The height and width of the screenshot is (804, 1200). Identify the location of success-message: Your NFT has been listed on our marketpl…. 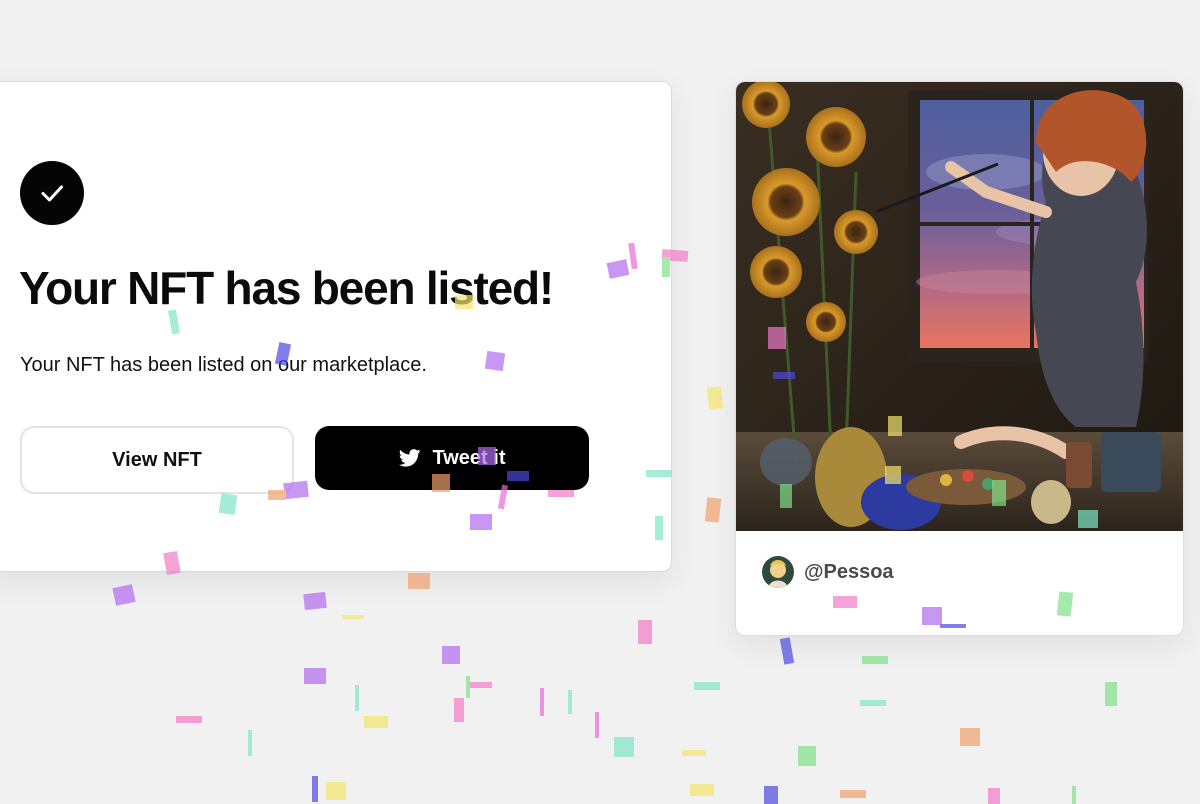
(223, 365).